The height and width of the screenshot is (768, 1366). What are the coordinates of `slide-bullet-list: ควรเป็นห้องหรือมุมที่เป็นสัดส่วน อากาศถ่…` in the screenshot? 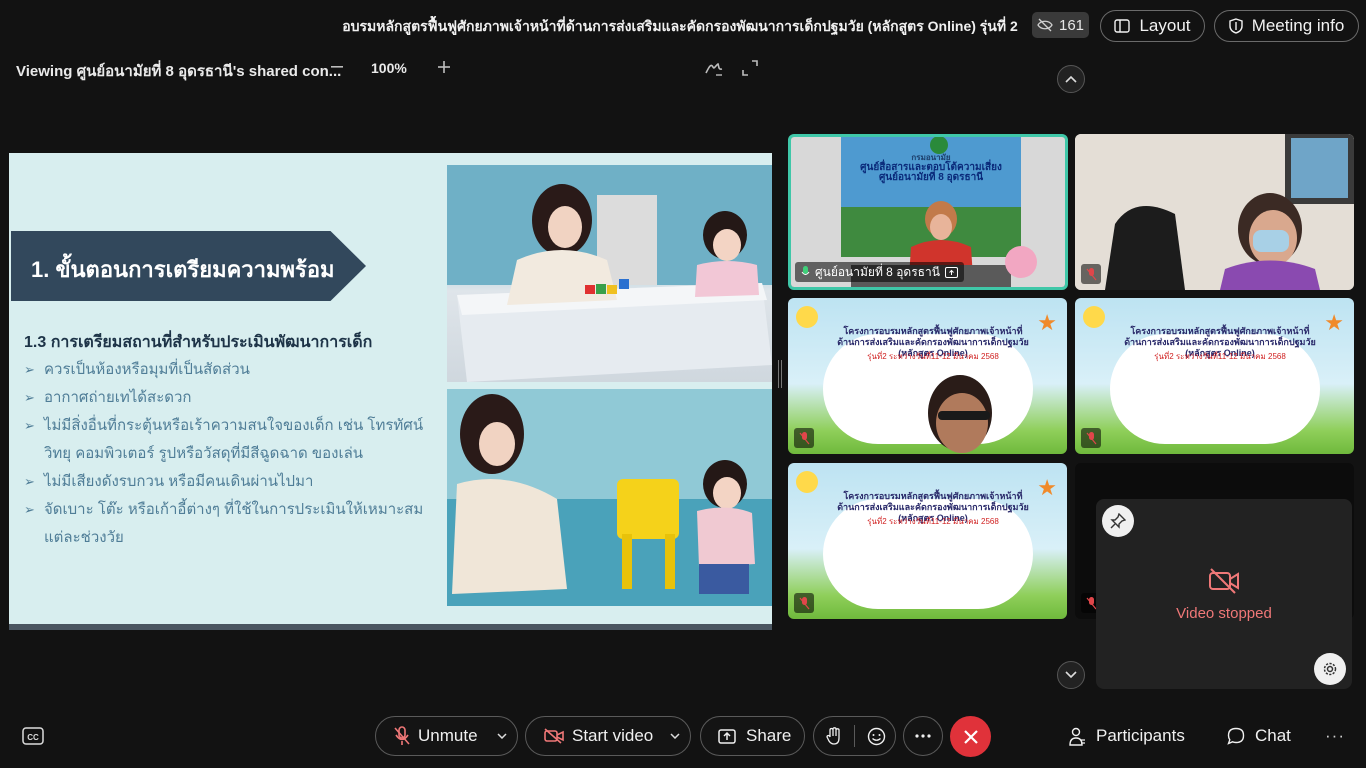 It's located at (224, 454).